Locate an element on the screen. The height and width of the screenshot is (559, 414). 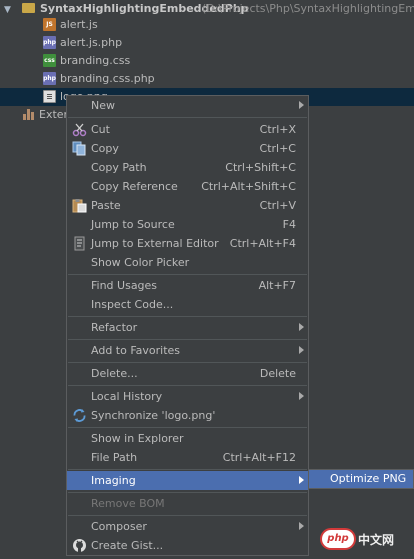
menu-label: Copy Reference is located at coordinates (134, 186).